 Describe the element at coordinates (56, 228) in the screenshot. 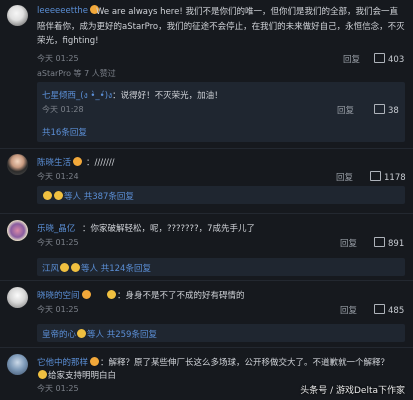

I see `comment-username: 乐晓_晶亿` at that location.